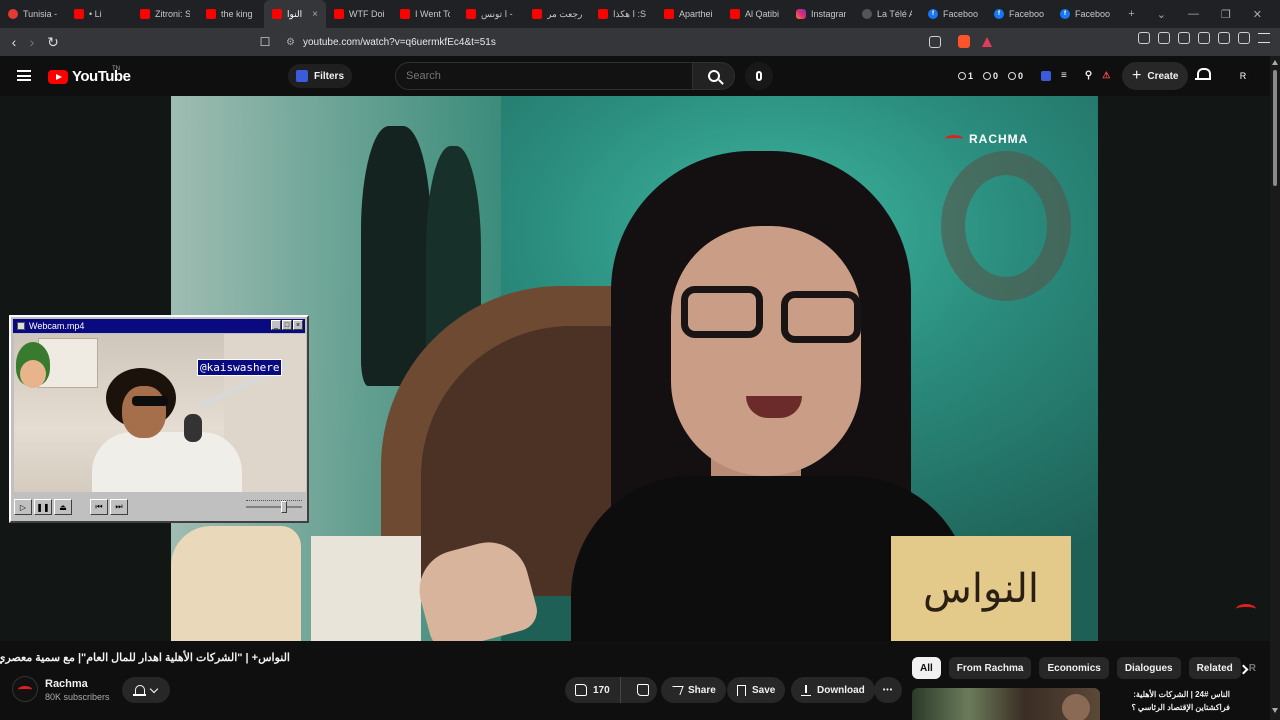 This screenshot has height=720, width=1280. What do you see at coordinates (1275, 128) in the screenshot?
I see `scrollbar-thumb` at bounding box center [1275, 128].